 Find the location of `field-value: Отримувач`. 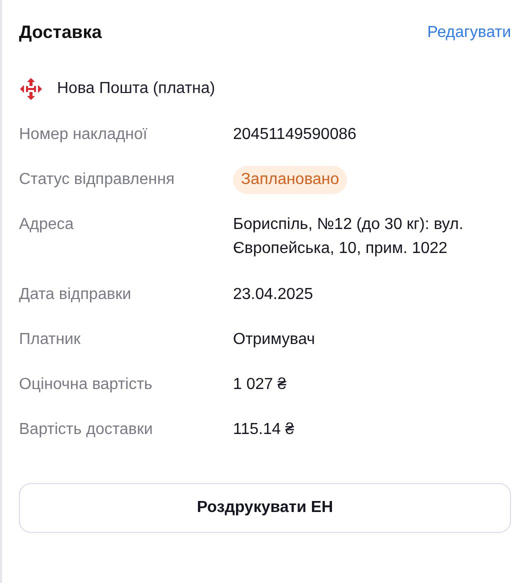

field-value: Отримувач is located at coordinates (274, 340).